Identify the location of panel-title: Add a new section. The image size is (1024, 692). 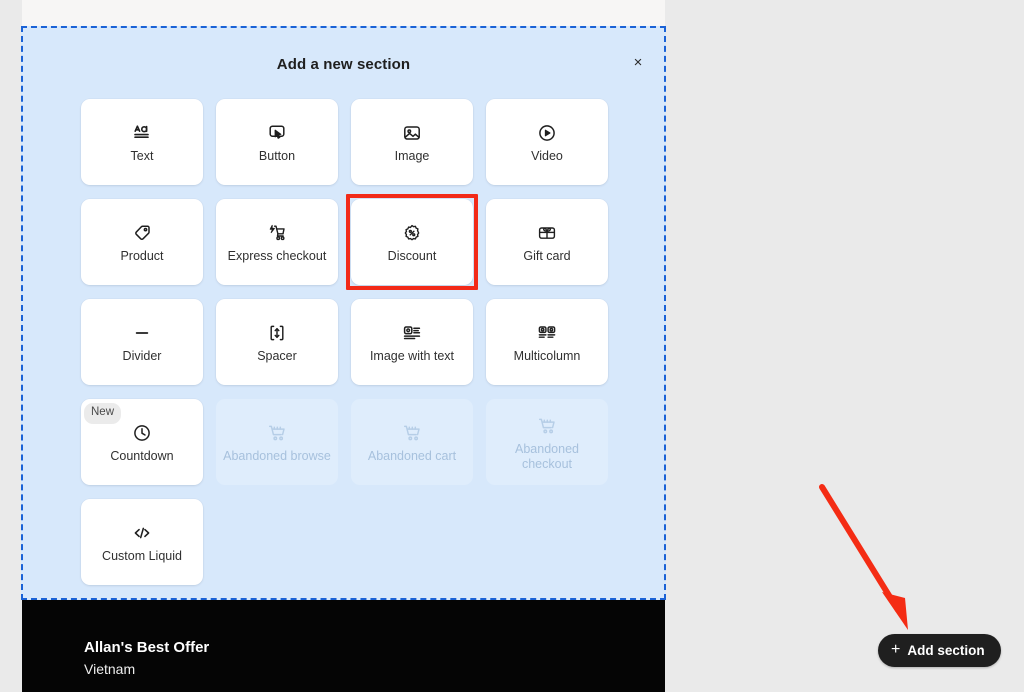
(343, 64).